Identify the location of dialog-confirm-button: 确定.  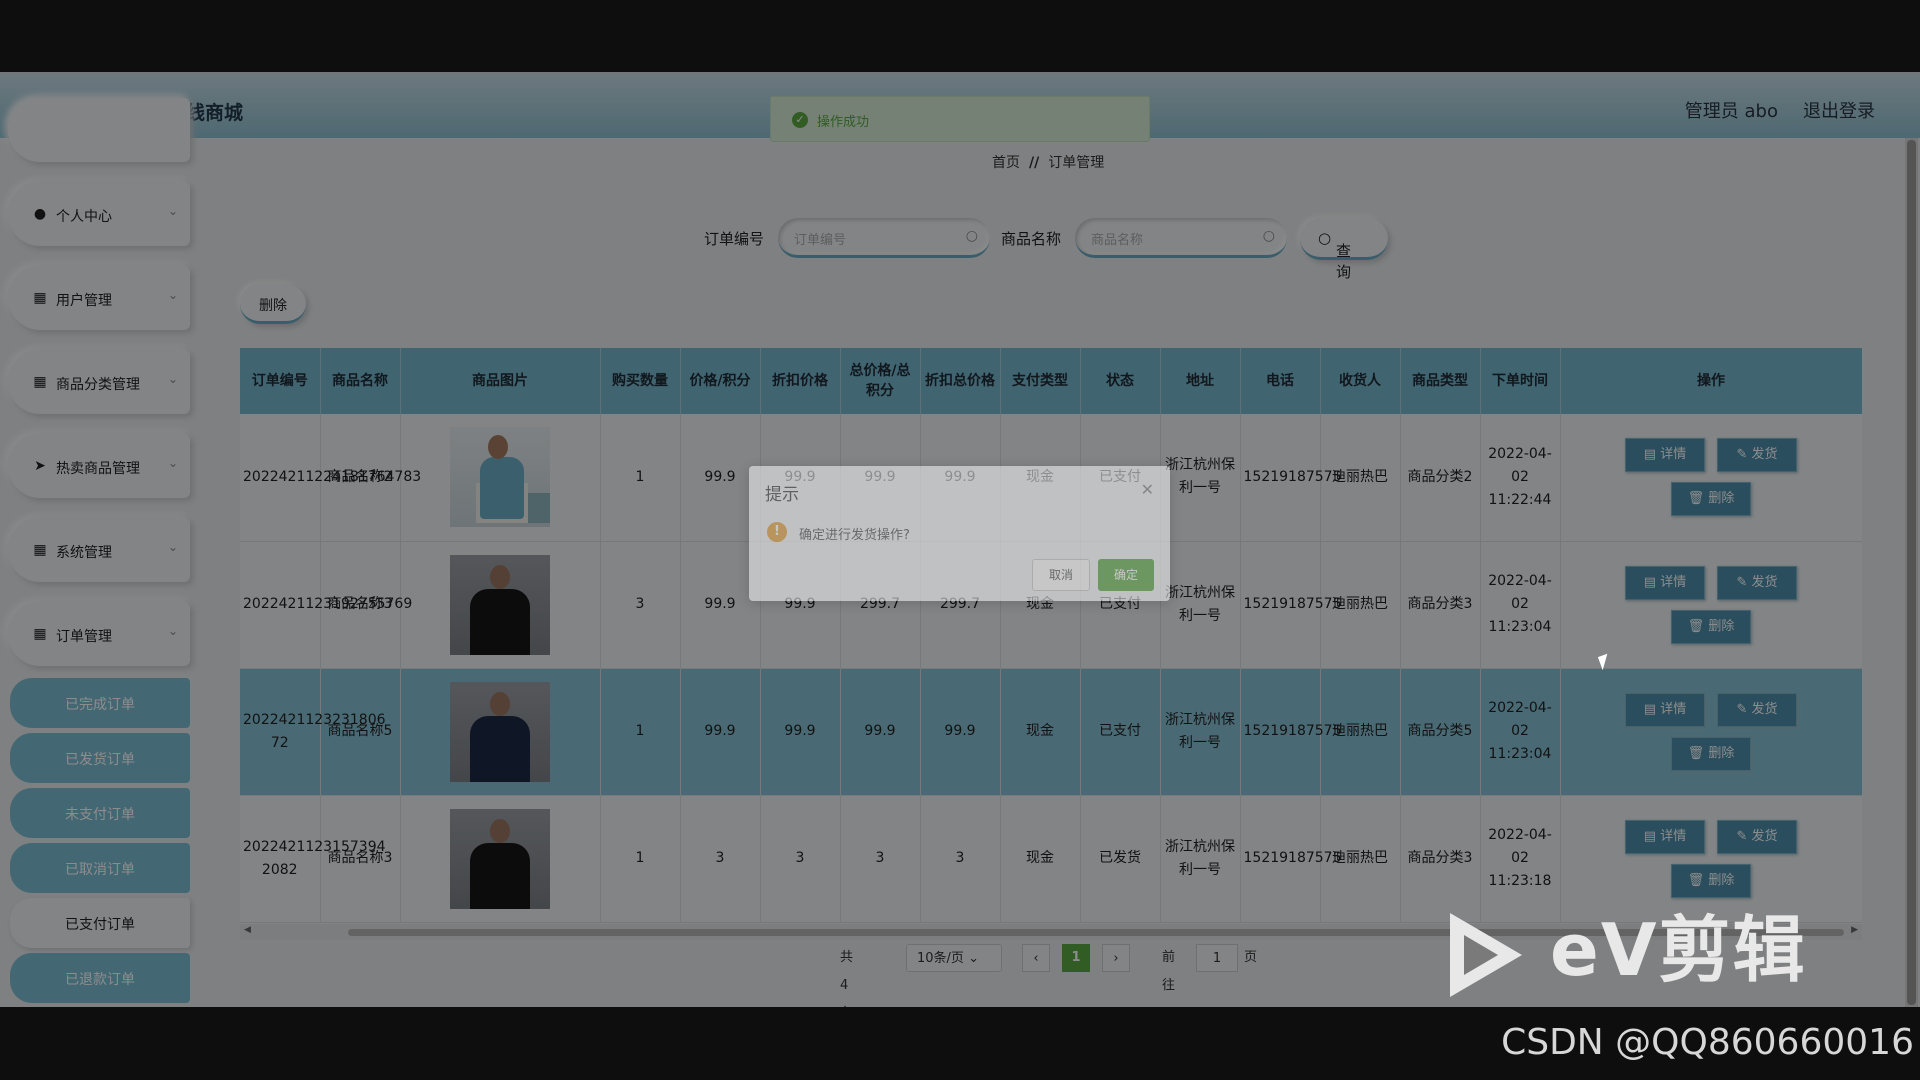
(1126, 575).